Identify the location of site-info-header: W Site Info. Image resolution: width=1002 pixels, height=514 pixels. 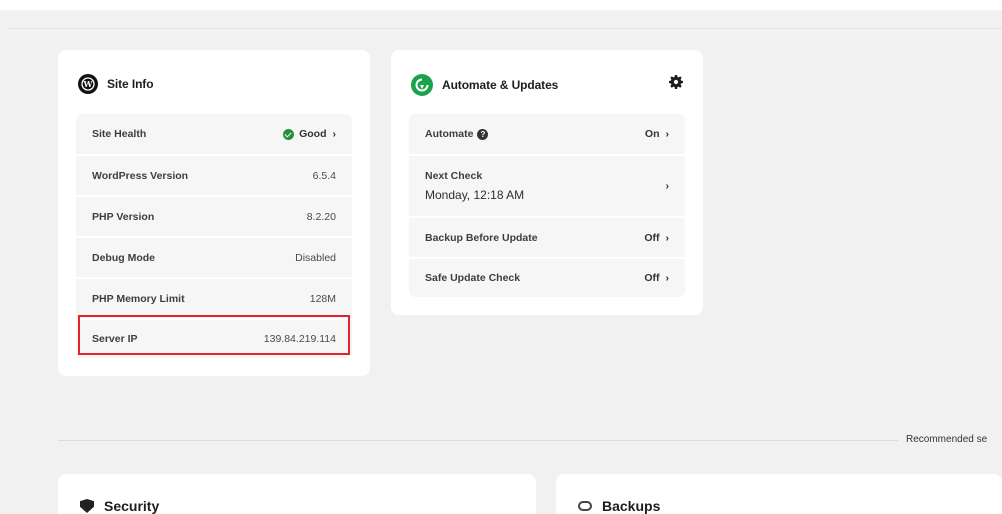
(116, 84).